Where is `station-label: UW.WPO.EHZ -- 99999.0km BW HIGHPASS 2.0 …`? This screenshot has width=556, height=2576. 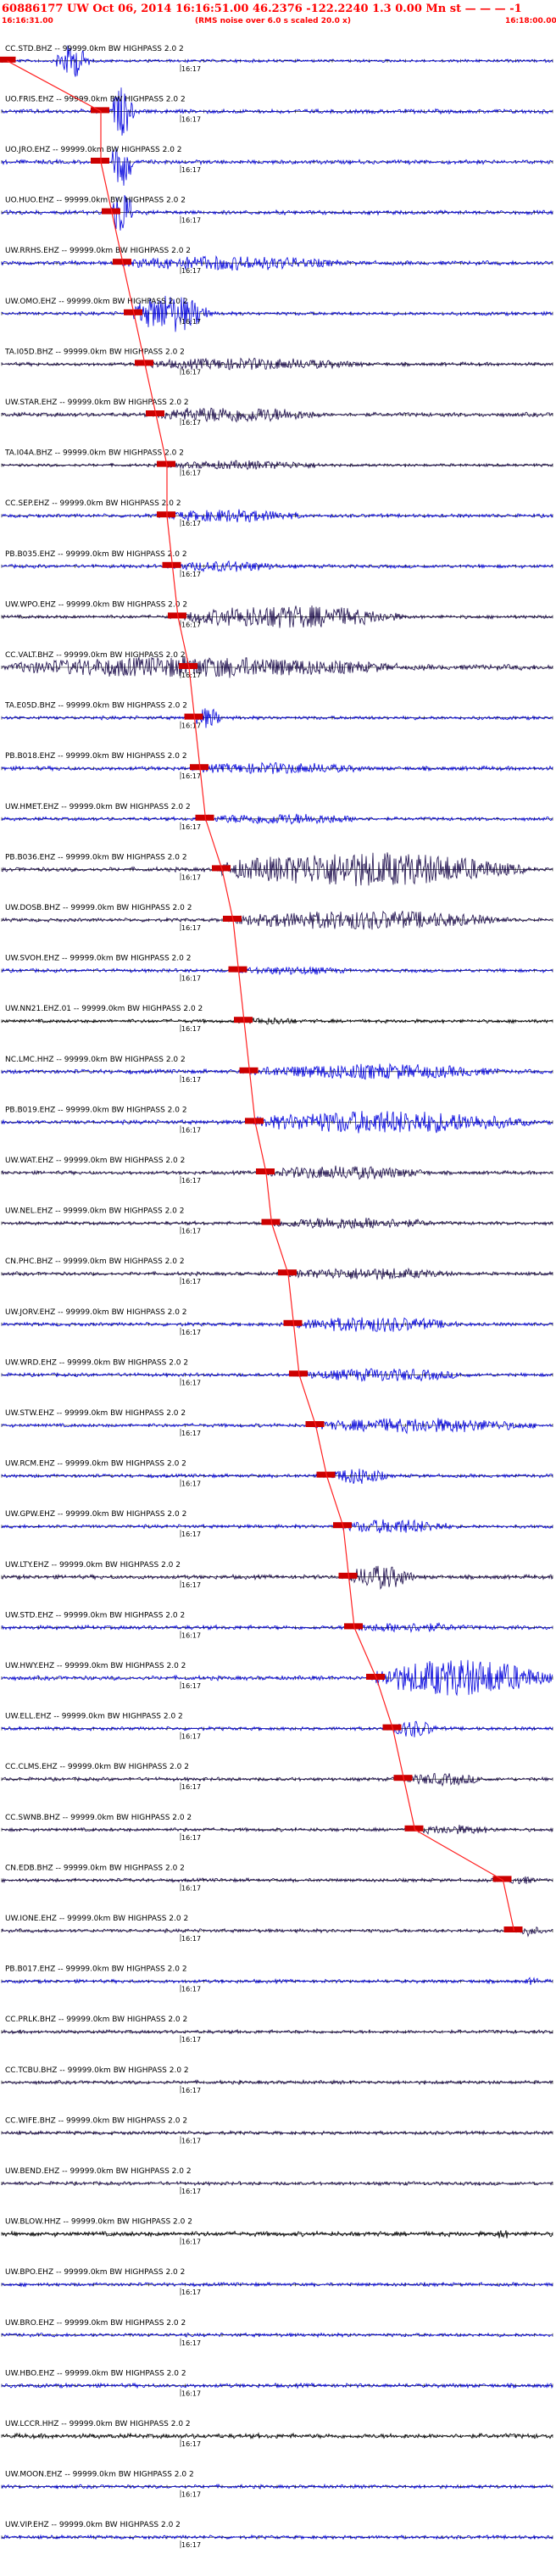
station-label: UW.WPO.EHZ -- 99999.0km BW HIGHPASS 2.0 … is located at coordinates (96, 604).